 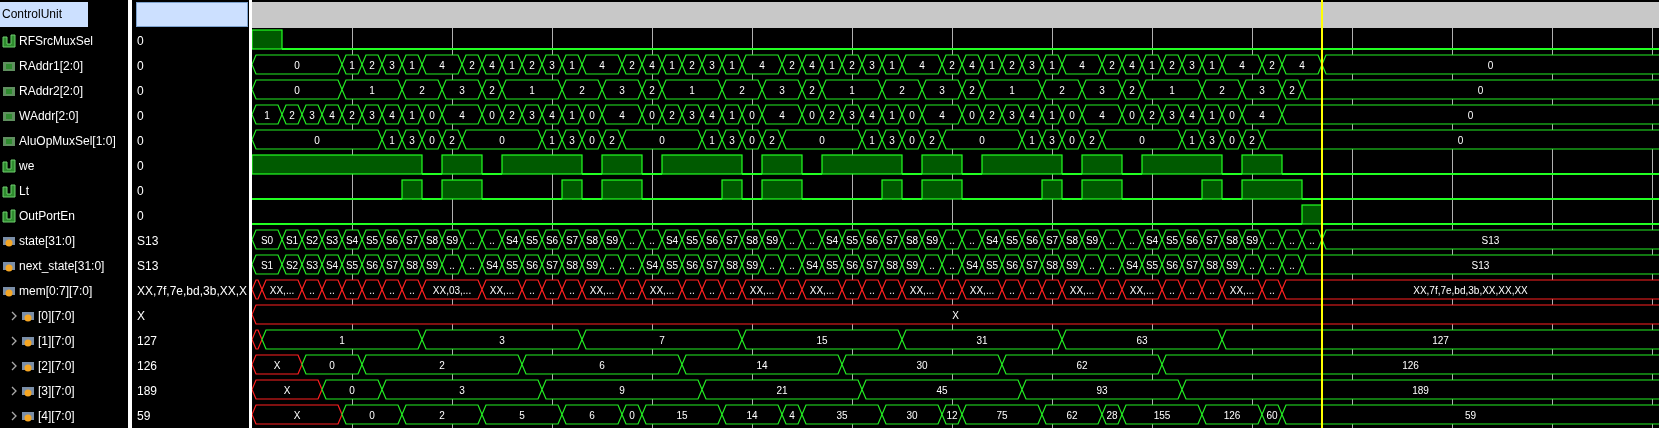 What do you see at coordinates (56, 315) in the screenshot?
I see `signal-name: [0][7:0]` at bounding box center [56, 315].